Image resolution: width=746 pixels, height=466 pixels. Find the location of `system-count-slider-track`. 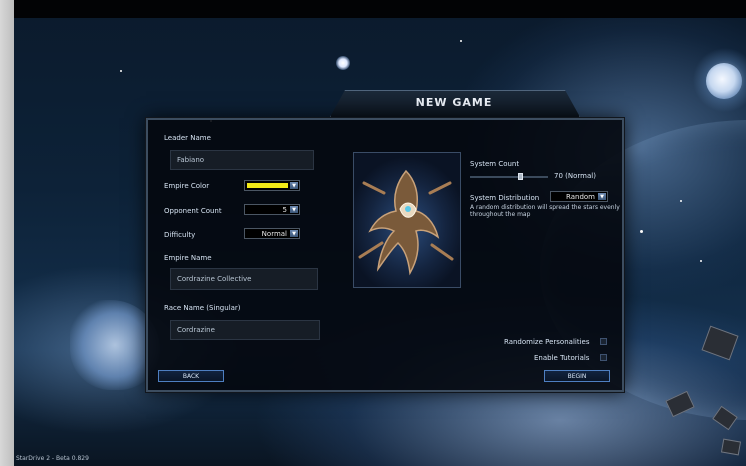

system-count-slider-track is located at coordinates (509, 177).